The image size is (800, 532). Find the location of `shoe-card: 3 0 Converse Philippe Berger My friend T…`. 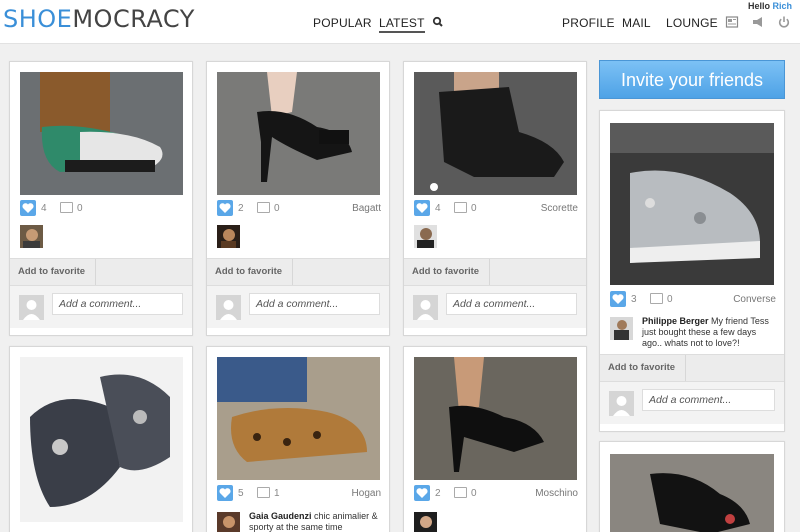

shoe-card: 3 0 Converse Philippe Berger My friend T… is located at coordinates (692, 271).